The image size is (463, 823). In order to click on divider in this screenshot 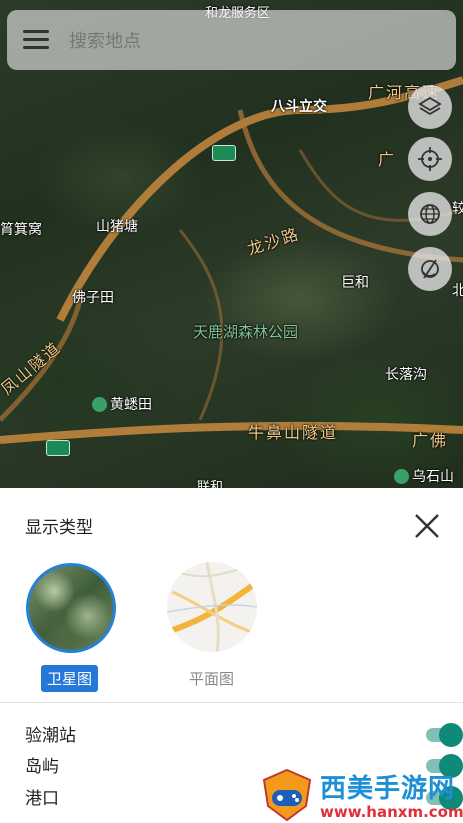, I will do `click(231, 702)`.